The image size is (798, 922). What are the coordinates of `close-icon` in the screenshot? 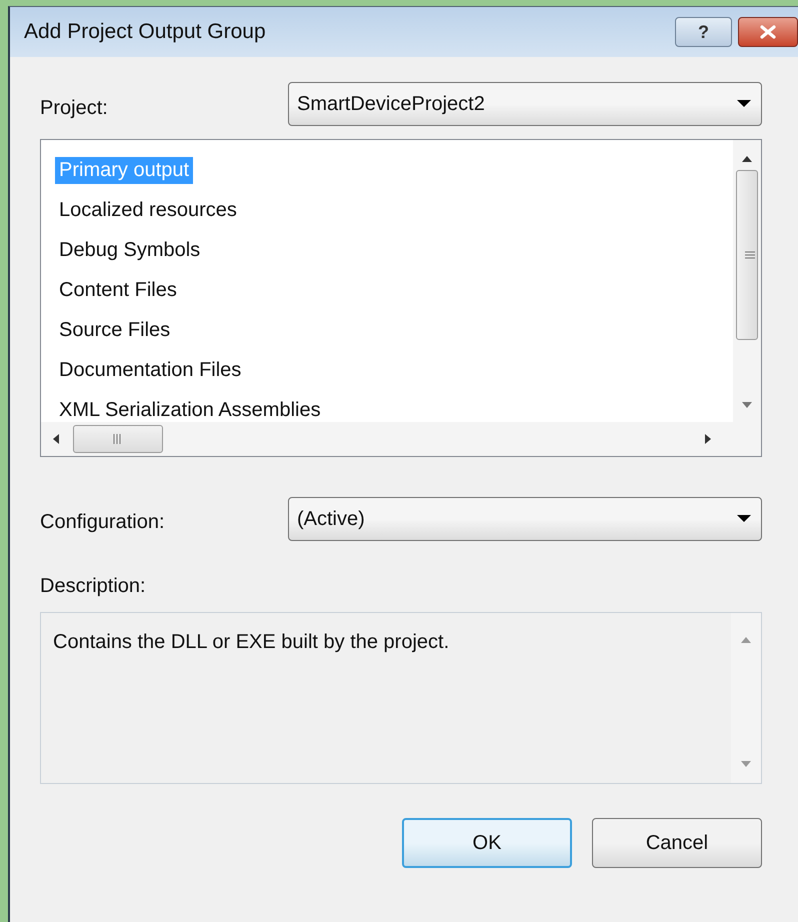 It's located at (768, 32).